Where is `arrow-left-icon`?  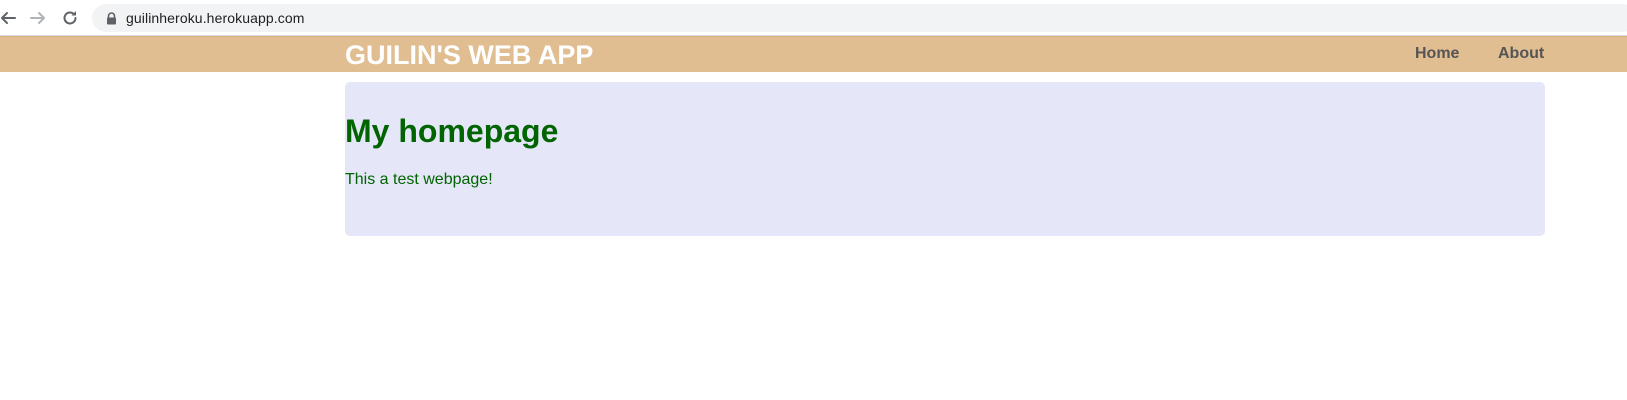
arrow-left-icon is located at coordinates (8, 18).